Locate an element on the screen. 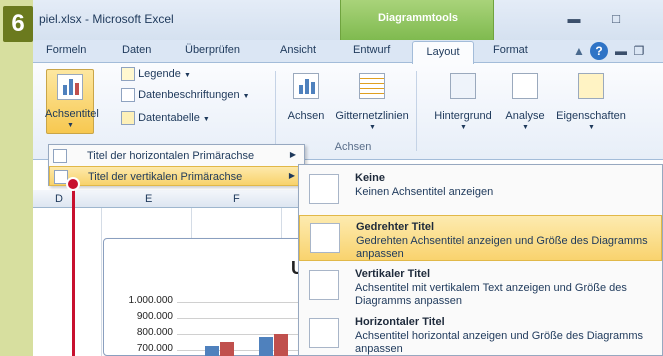 This screenshot has height=356, width=663. y-tick-label: 900.000 is located at coordinates (154, 316).